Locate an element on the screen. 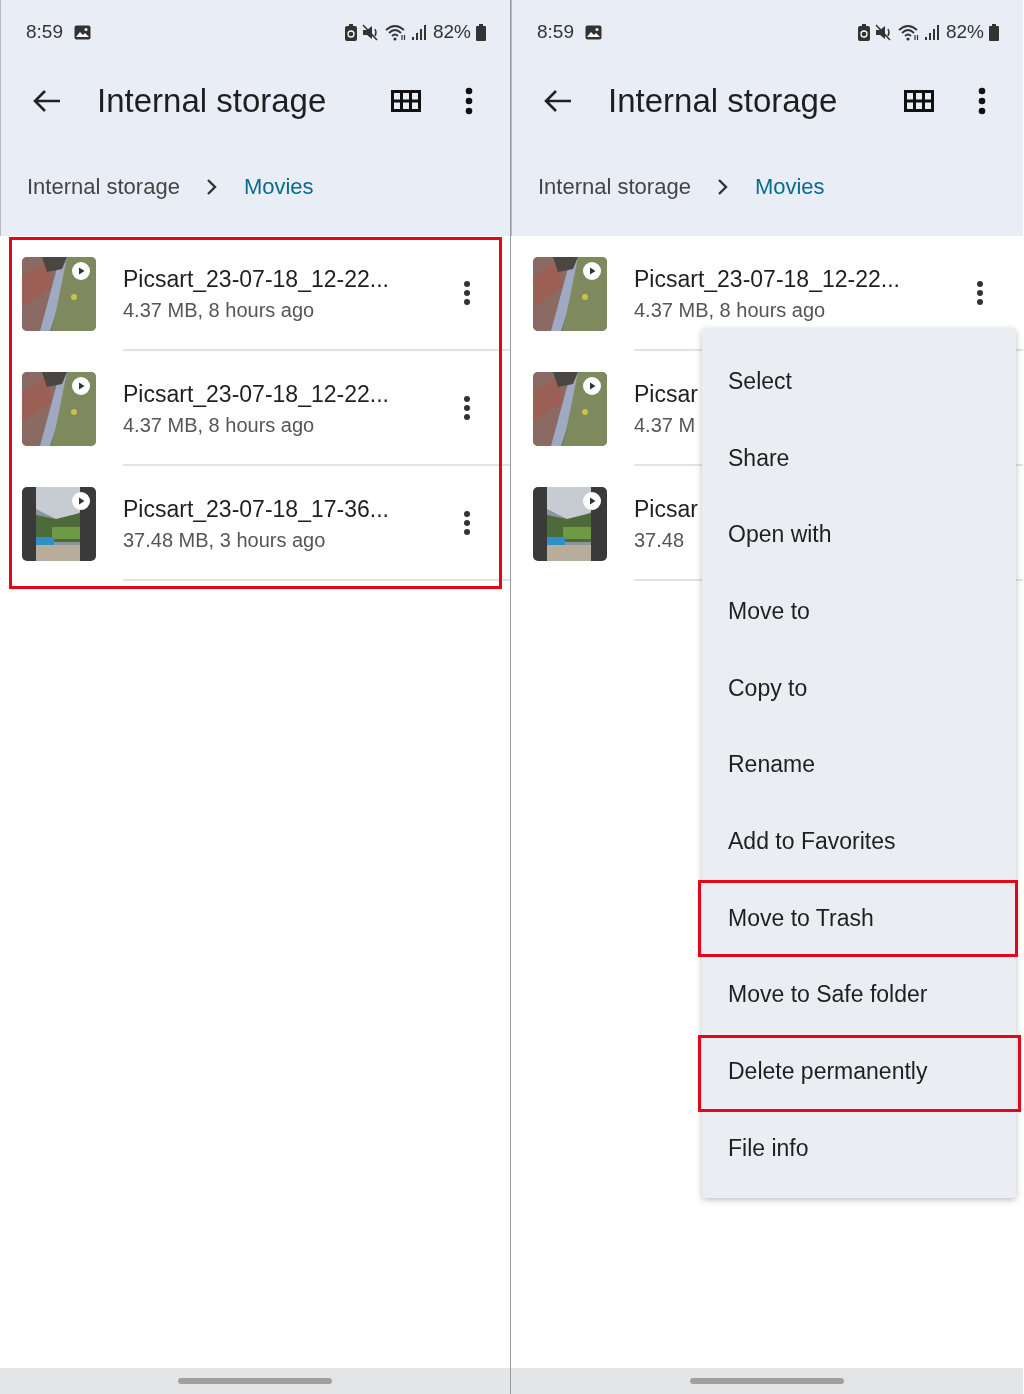  menu-item: Delete permanently is located at coordinates (859, 1071).